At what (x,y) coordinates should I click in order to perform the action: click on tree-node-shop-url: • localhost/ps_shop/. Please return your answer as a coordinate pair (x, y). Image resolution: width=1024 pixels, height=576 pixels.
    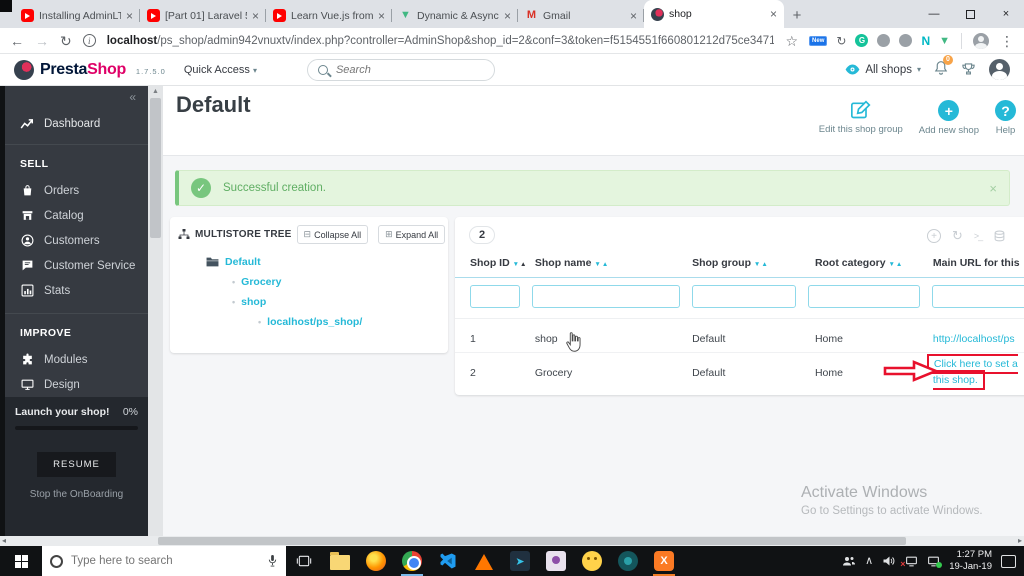
    Looking at the image, I should click on (353, 322).